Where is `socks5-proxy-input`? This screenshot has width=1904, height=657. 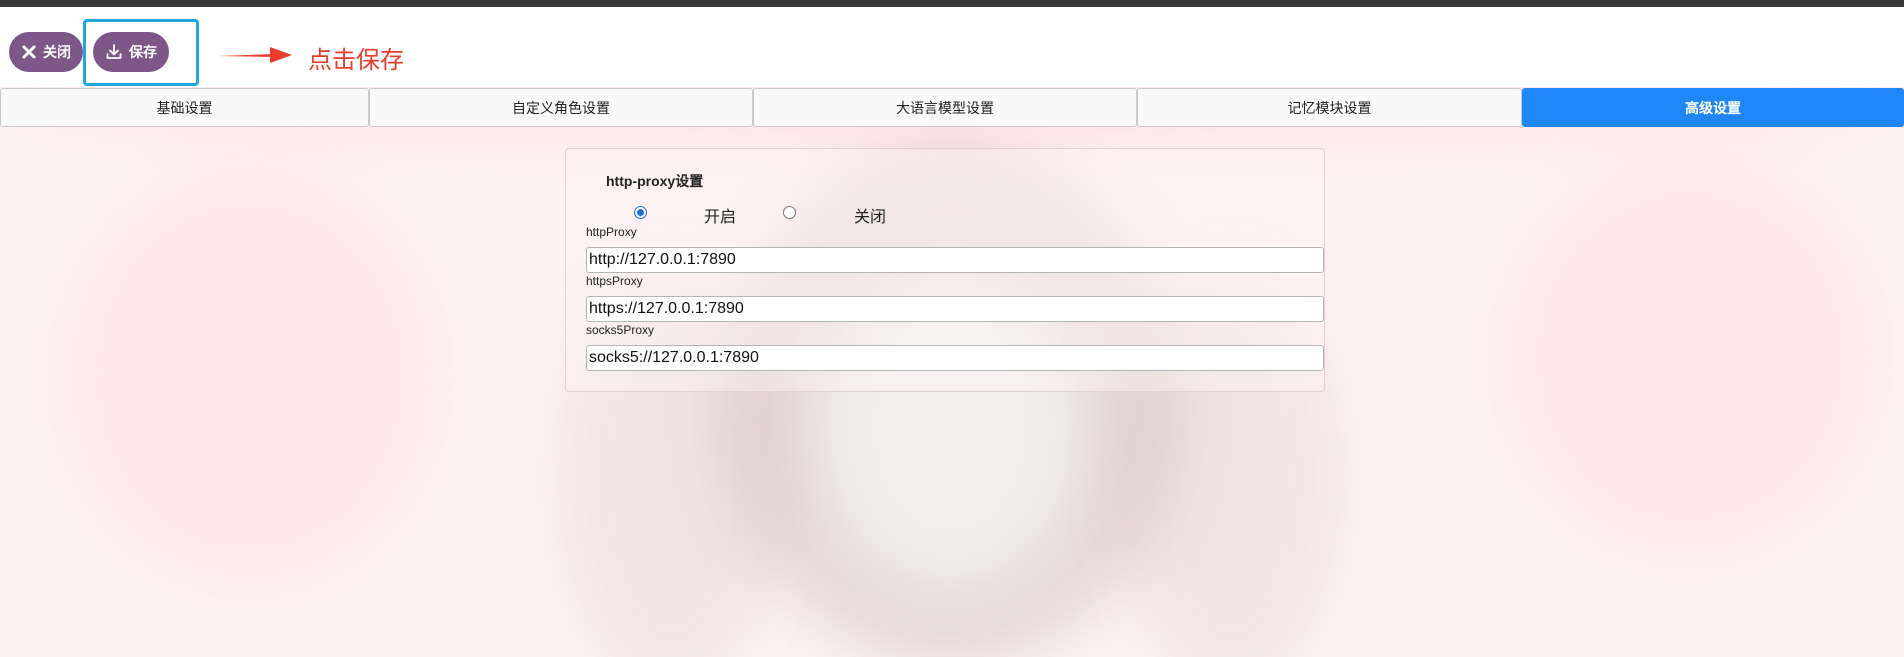
socks5-proxy-input is located at coordinates (955, 358).